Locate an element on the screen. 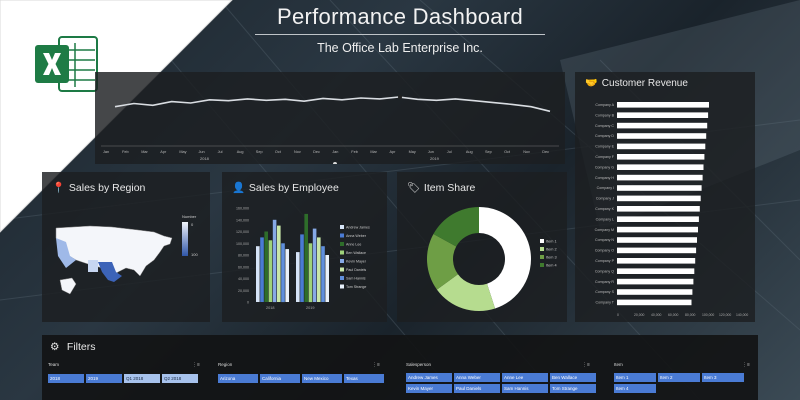 The height and width of the screenshot is (400, 800). item-legend-label: Item 4 is located at coordinates (551, 266).